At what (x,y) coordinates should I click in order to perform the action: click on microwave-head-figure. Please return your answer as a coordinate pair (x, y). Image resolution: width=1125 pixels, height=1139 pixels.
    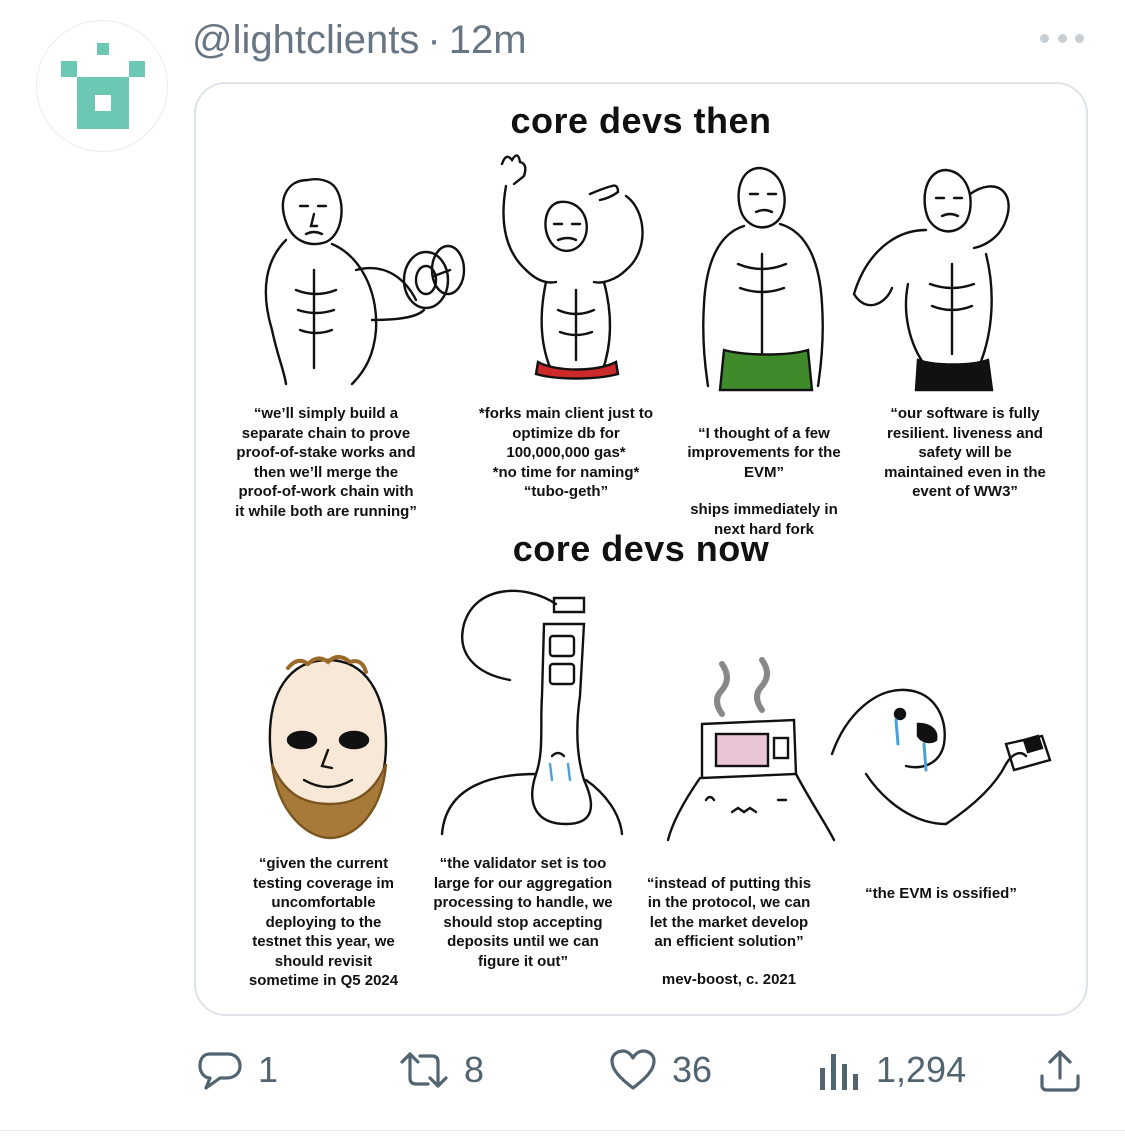
    Looking at the image, I should click on (752, 749).